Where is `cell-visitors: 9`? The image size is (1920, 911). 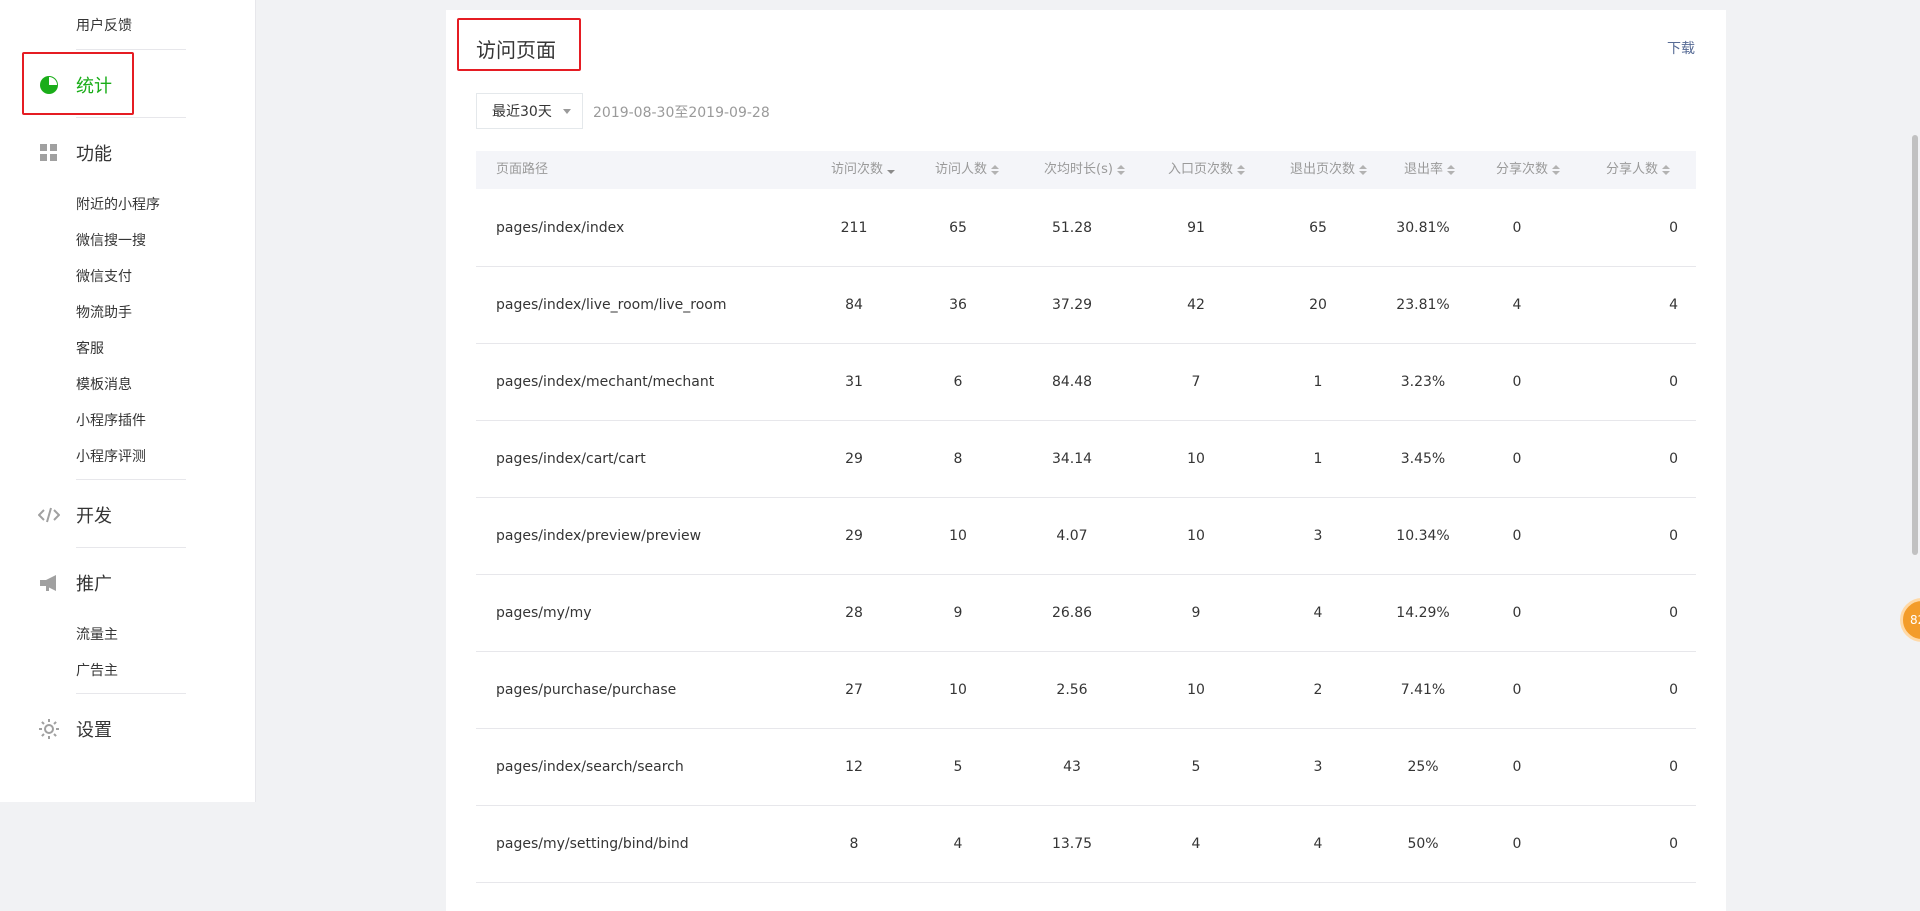 cell-visitors: 9 is located at coordinates (958, 613).